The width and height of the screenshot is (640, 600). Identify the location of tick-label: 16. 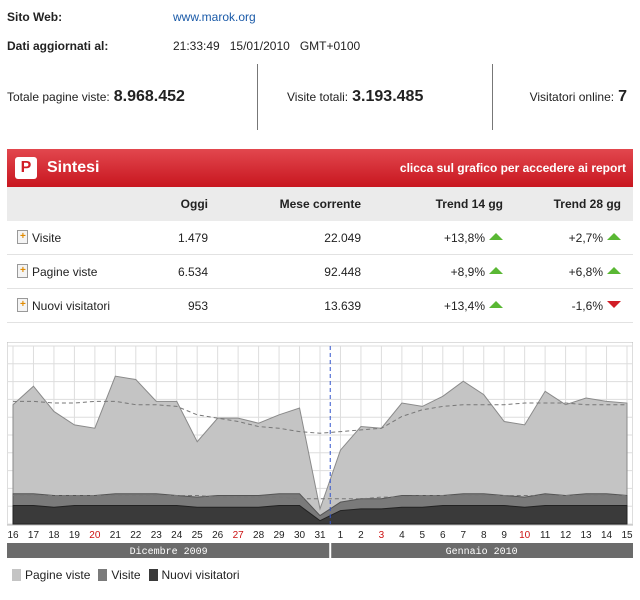
(13, 535).